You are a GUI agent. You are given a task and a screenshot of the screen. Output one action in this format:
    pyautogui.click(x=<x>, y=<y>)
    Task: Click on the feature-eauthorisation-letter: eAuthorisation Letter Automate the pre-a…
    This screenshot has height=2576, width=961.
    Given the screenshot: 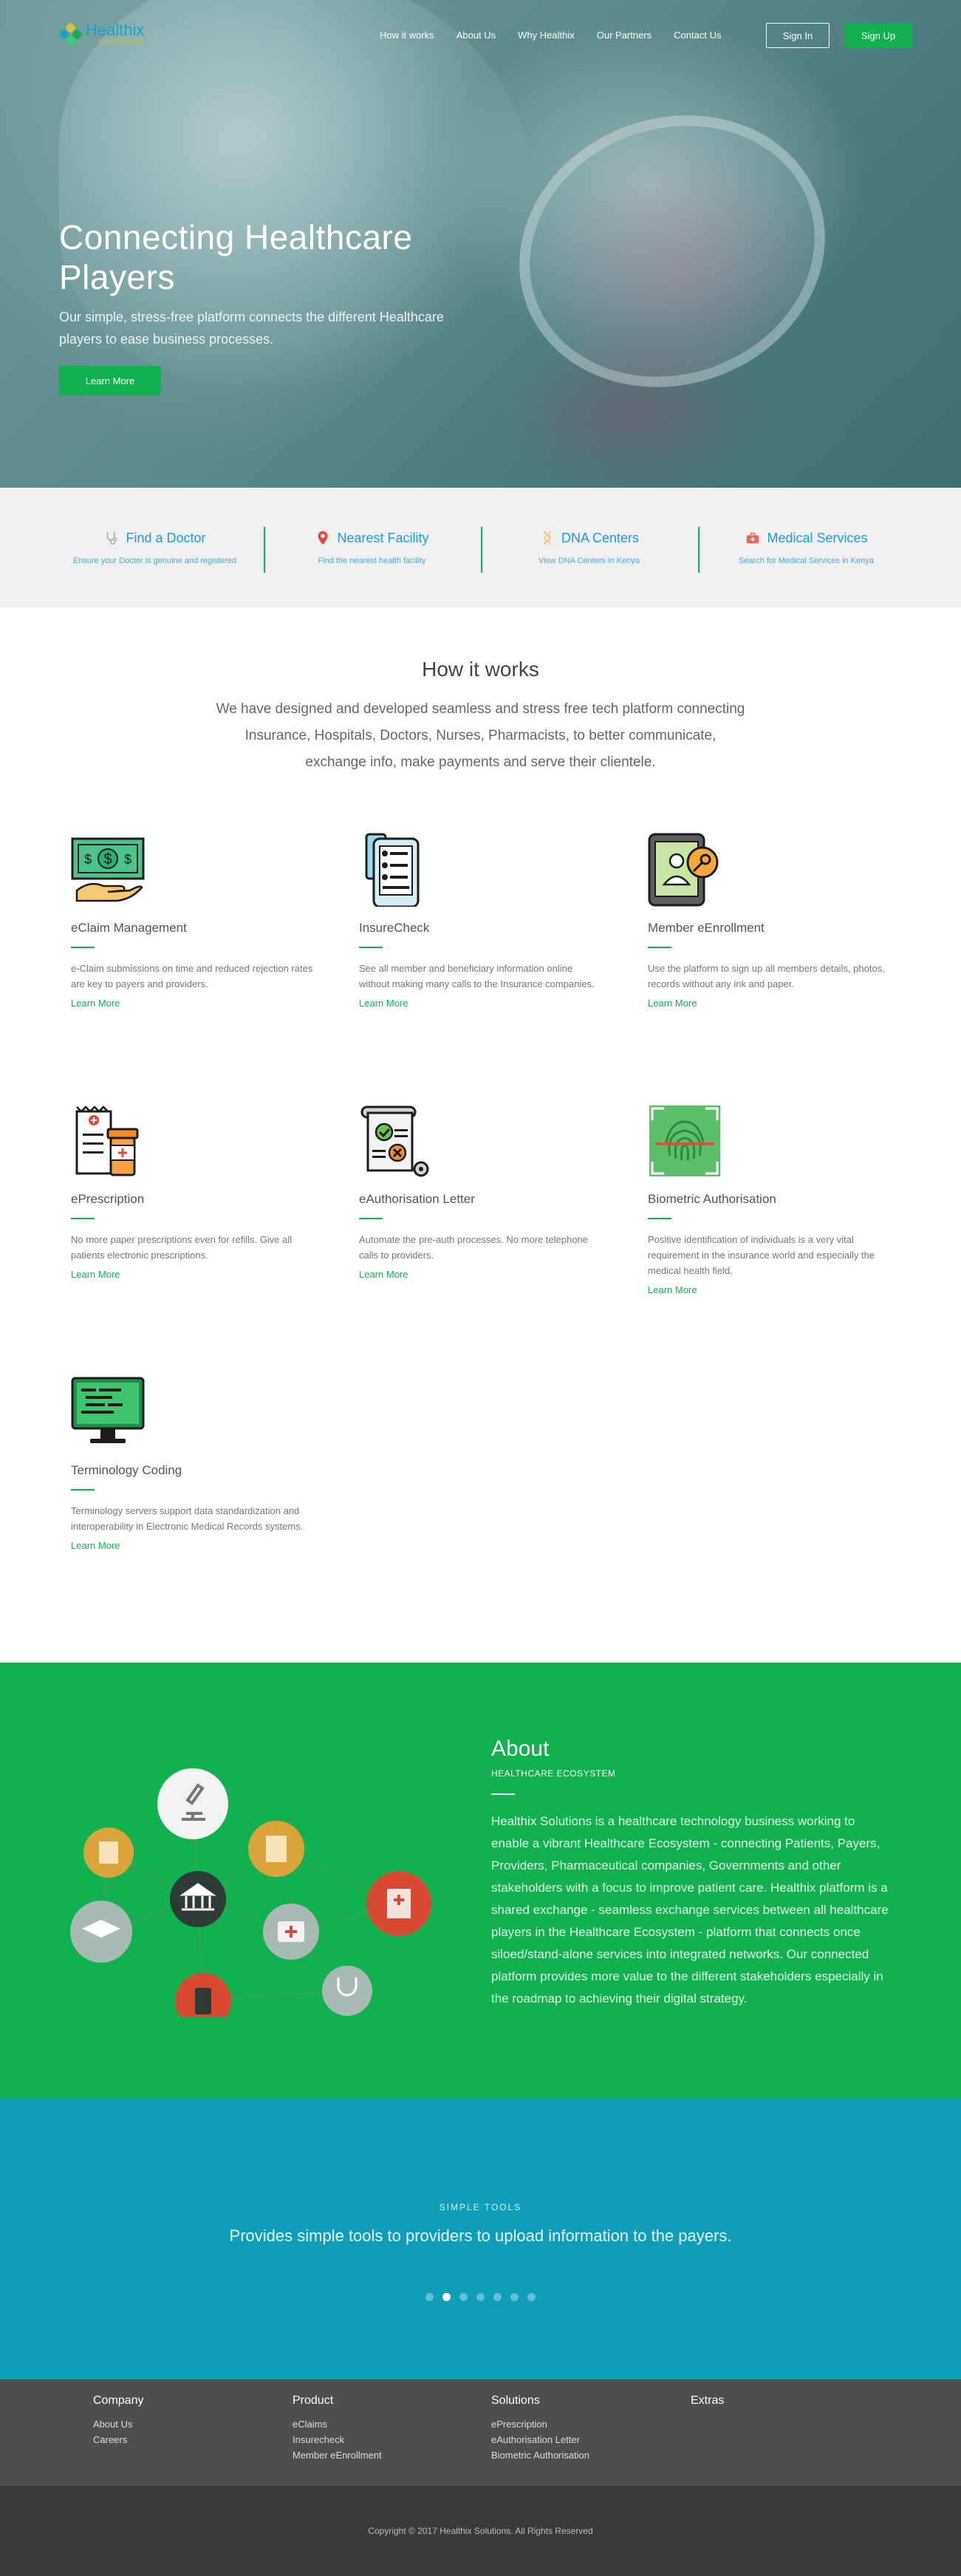 What is the action you would take?
    pyautogui.click(x=481, y=1192)
    